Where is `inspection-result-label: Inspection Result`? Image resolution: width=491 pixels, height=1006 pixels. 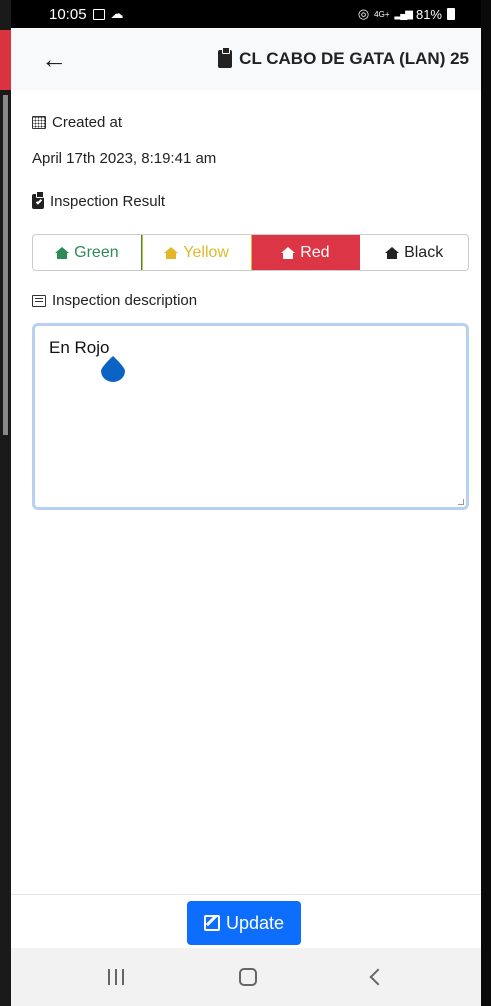
inspection-result-label: Inspection Result is located at coordinates (246, 200).